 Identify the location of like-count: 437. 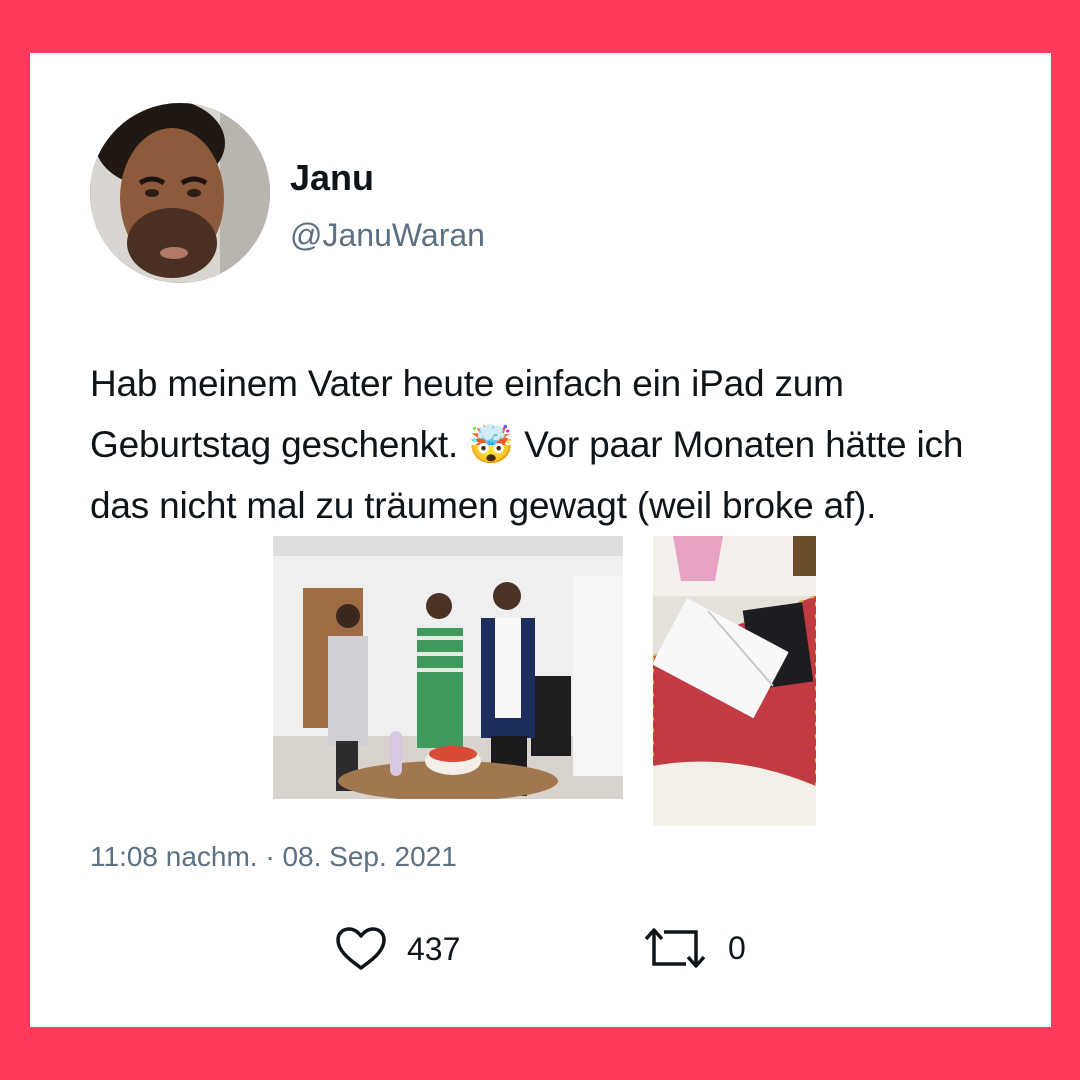
(434, 948).